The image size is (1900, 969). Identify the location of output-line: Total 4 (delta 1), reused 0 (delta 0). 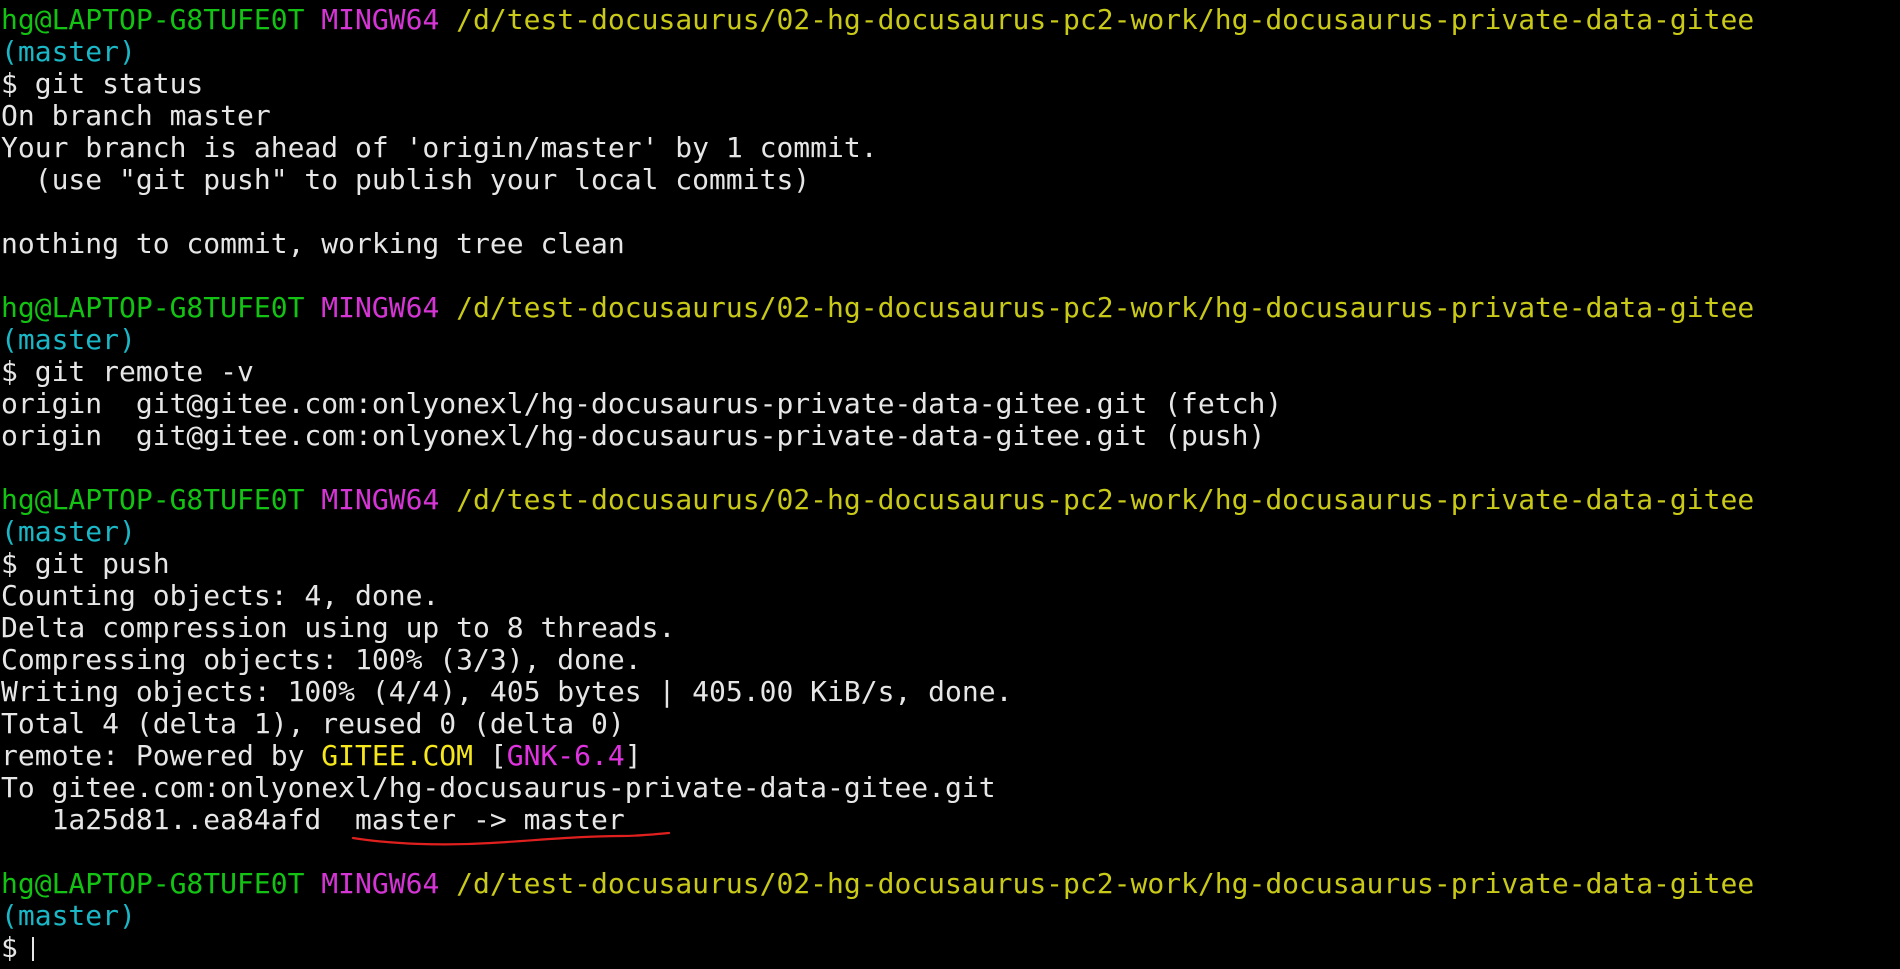
(313, 723).